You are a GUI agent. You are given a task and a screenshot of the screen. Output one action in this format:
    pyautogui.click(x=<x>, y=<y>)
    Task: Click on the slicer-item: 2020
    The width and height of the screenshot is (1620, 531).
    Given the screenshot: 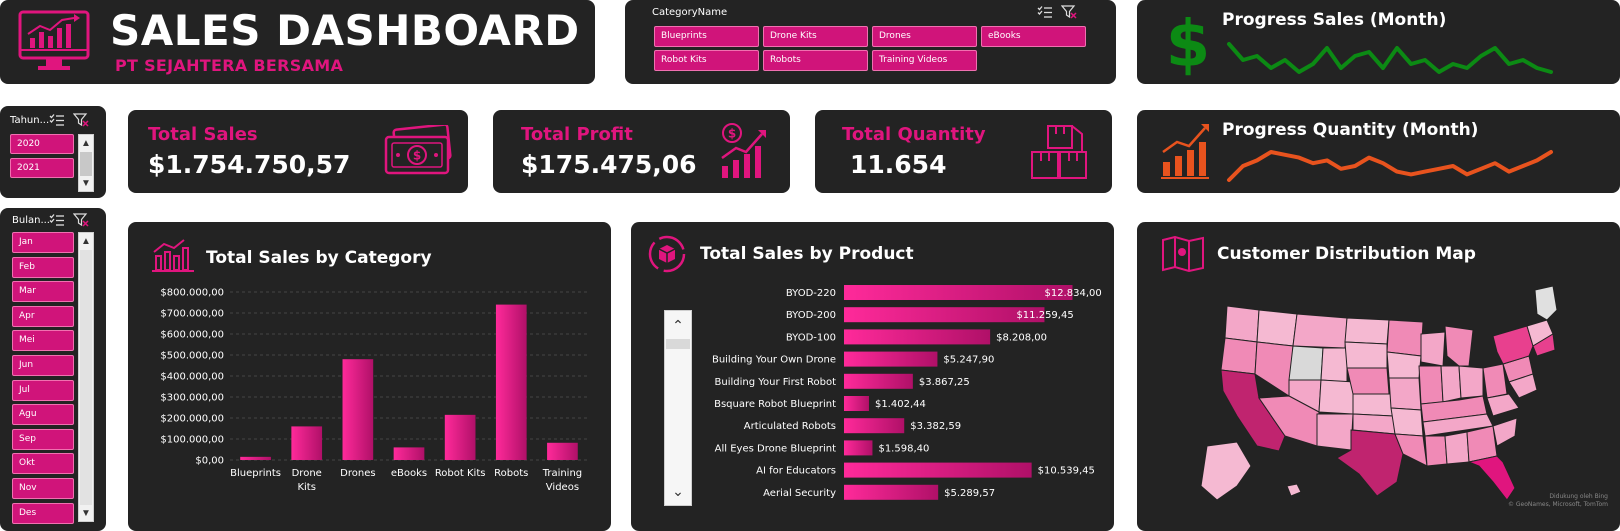 What is the action you would take?
    pyautogui.click(x=42, y=144)
    